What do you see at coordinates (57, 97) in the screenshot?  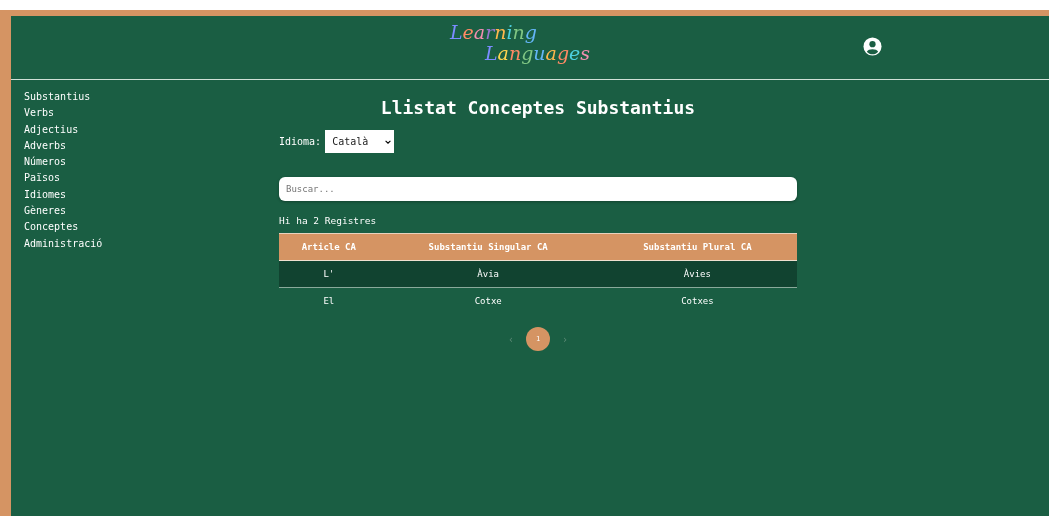 I see `sidebar-link: Substantius` at bounding box center [57, 97].